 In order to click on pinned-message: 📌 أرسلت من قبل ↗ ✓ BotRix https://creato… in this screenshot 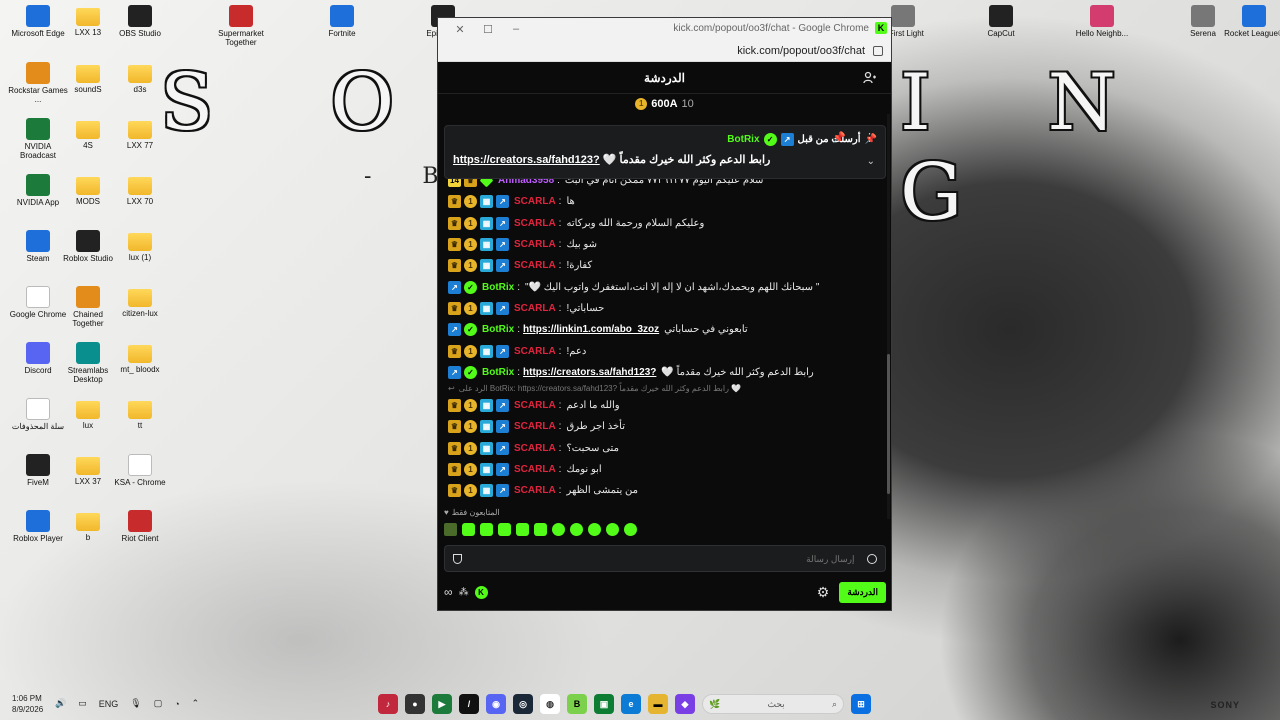, I will do `click(665, 152)`.